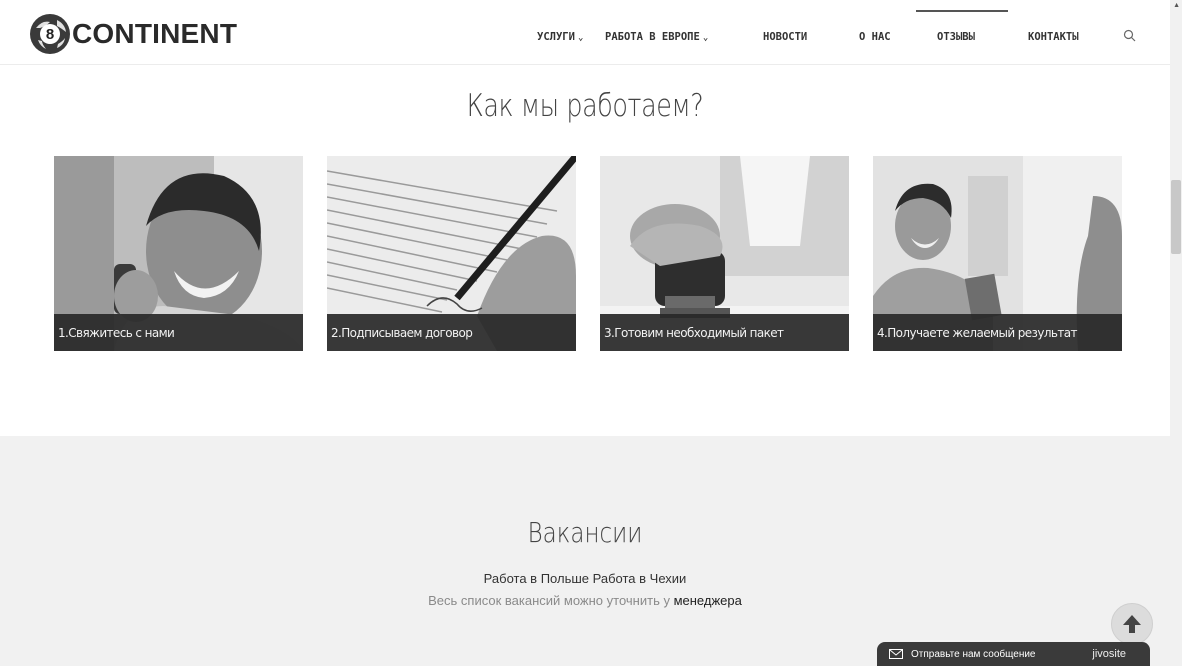 This screenshot has height=666, width=1182. I want to click on nav-item-label: КОНТАКТЫ, so click(1053, 37).